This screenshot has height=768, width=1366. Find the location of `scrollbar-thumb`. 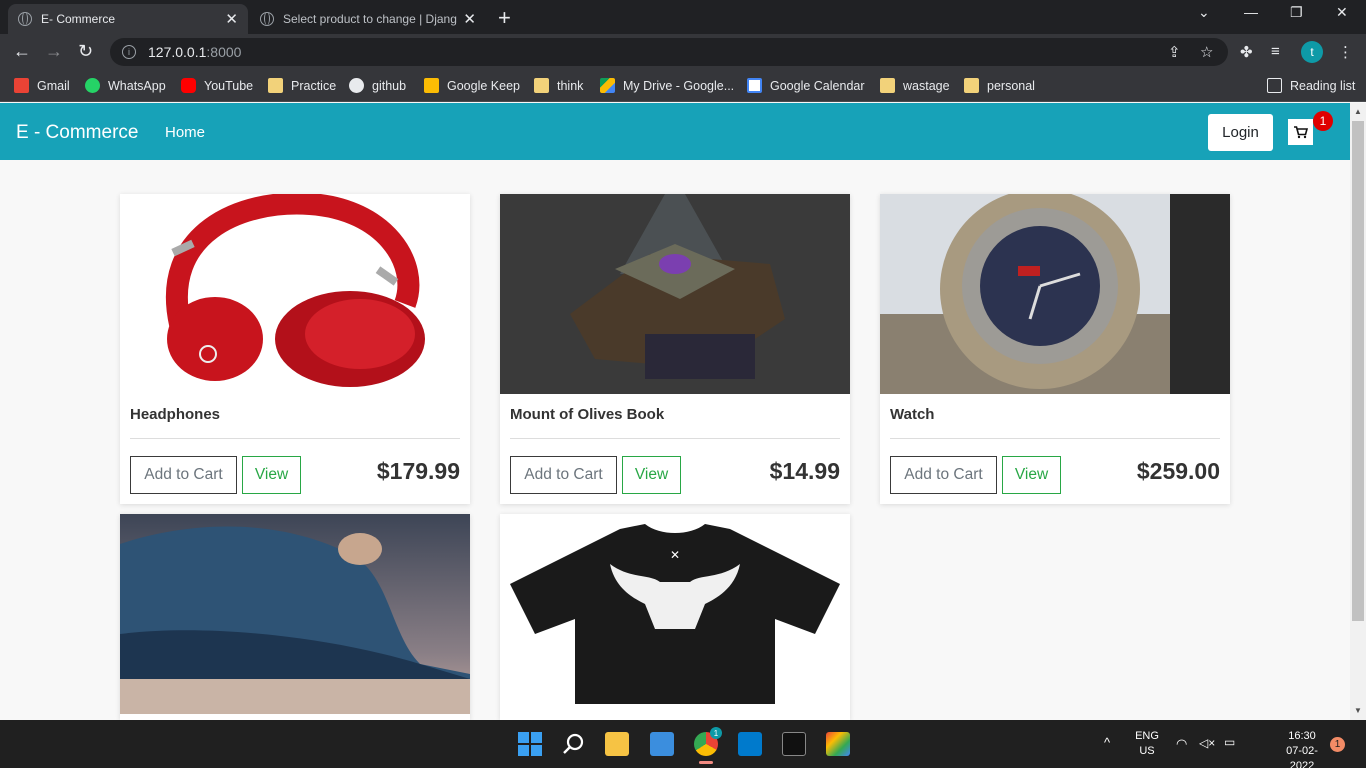

scrollbar-thumb is located at coordinates (1358, 371).